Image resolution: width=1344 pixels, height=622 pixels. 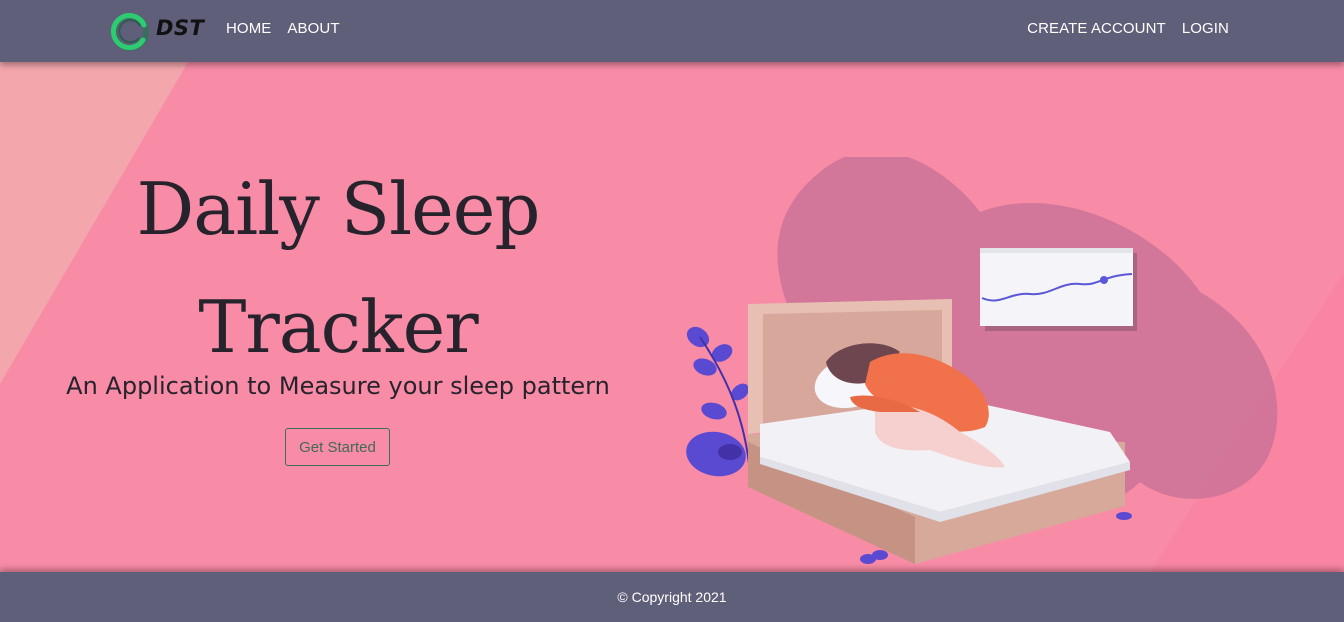 I want to click on get-started-button: Get Started, so click(x=337, y=447).